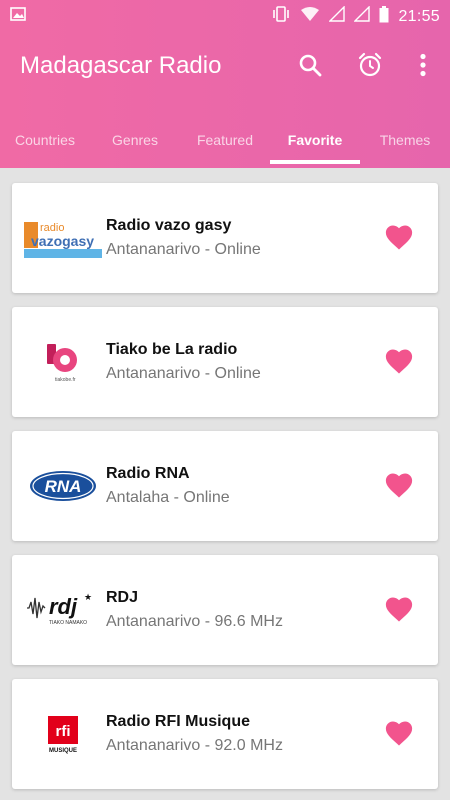 This screenshot has height=800, width=450. Describe the element at coordinates (135, 140) in the screenshot. I see `tab-genres: Genres` at that location.